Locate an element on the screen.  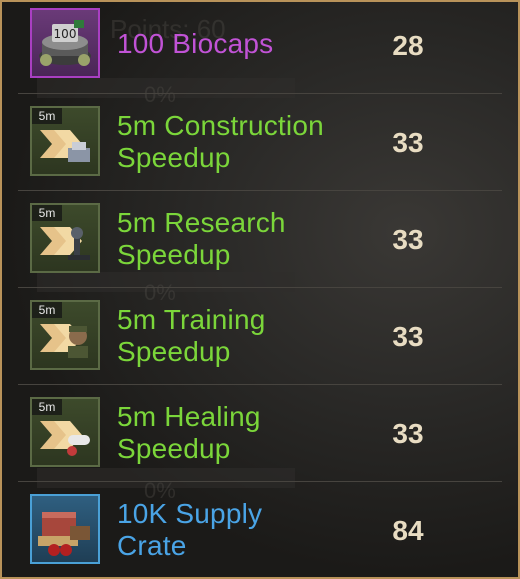
reward-name-line1: 5m Training is located at coordinates (191, 319).